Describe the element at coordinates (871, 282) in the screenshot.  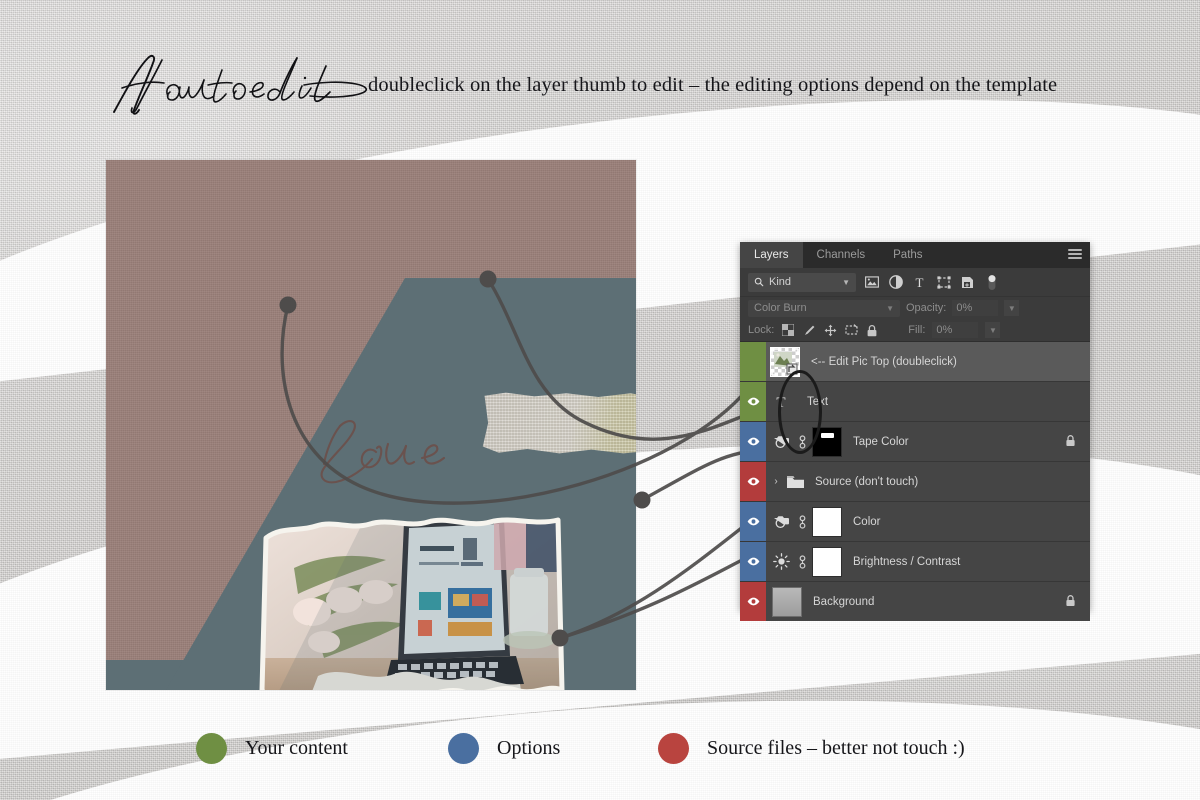
I see `pixel-layer-filter-icon` at that location.